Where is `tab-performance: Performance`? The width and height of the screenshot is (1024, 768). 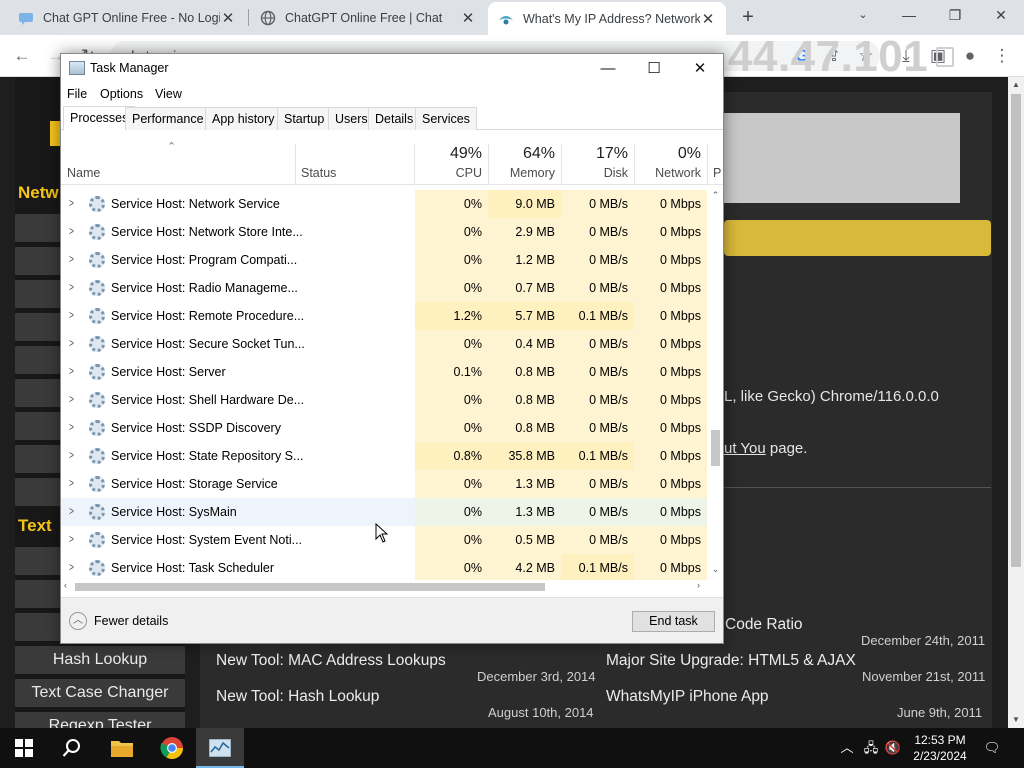
tab-performance: Performance is located at coordinates (168, 118).